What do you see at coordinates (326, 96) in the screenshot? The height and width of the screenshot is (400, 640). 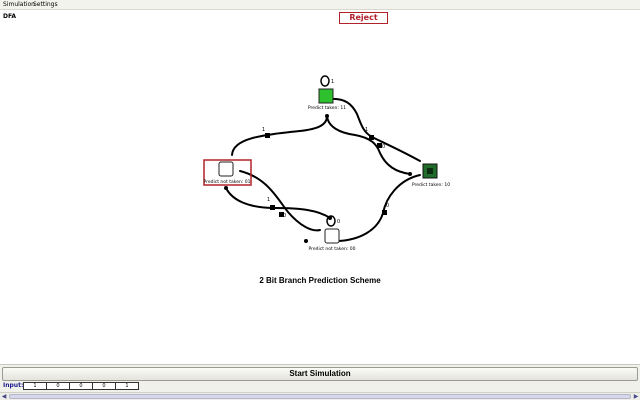 I see `state-11-box` at bounding box center [326, 96].